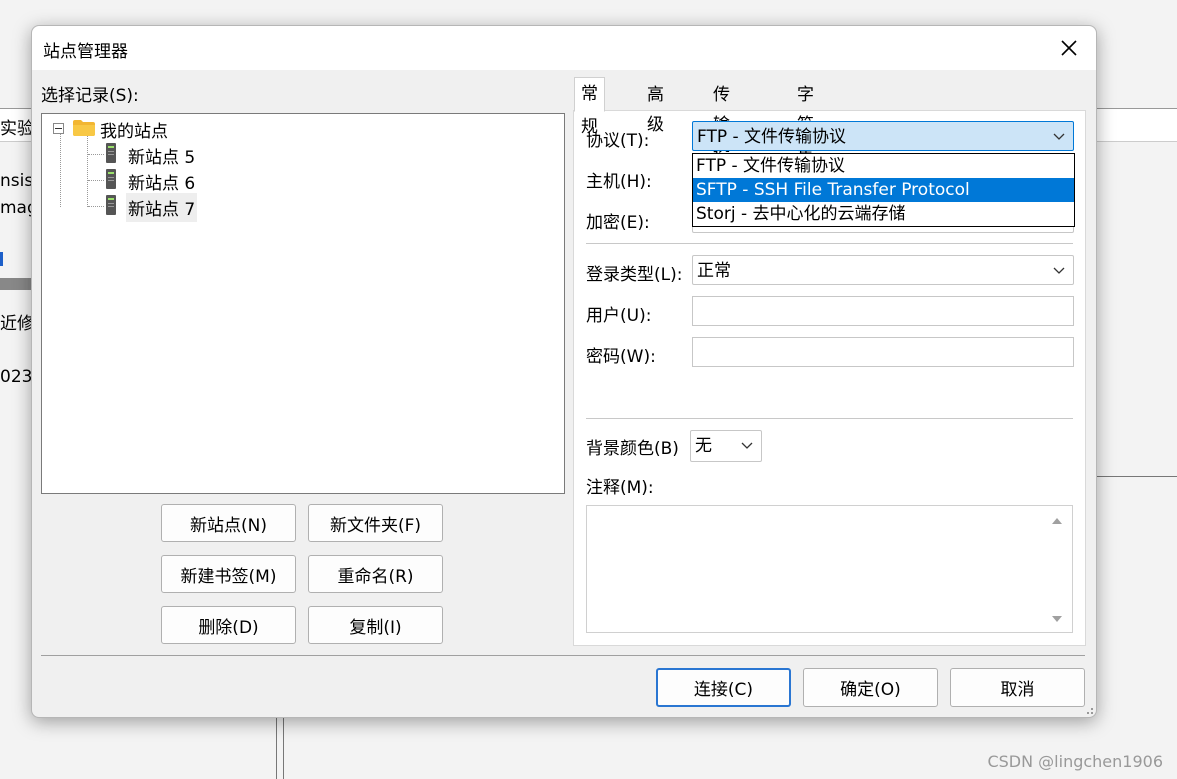 Image resolution: width=1177 pixels, height=779 pixels. What do you see at coordinates (883, 352) in the screenshot?
I see `password-input` at bounding box center [883, 352].